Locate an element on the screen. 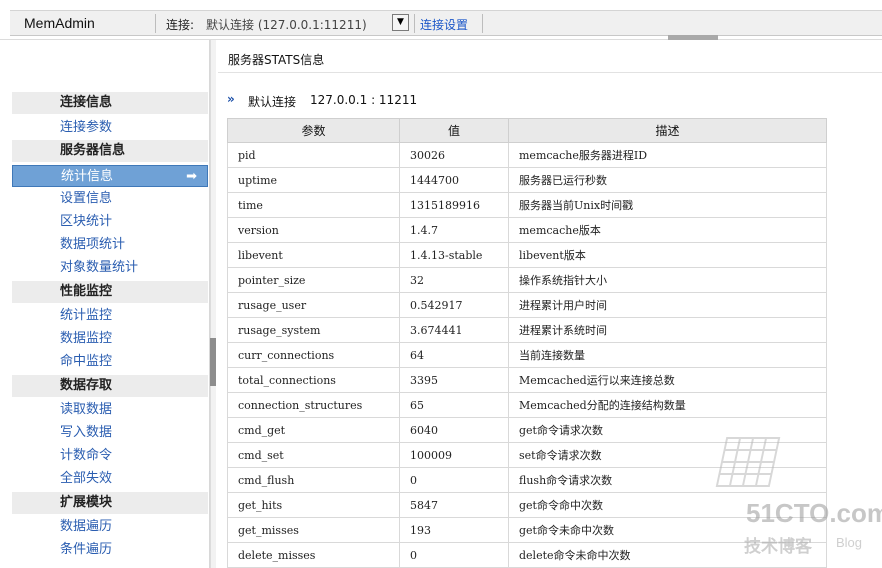 This screenshot has height=568, width=882. sidebar-item-stats-monitor: 统计监控 is located at coordinates (110, 316).